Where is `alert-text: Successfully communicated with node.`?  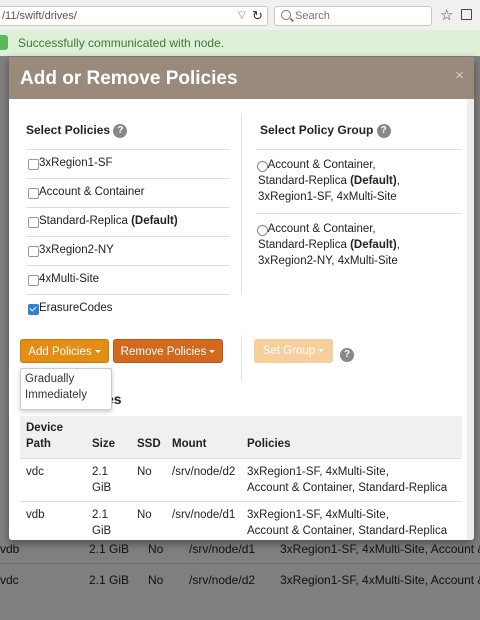
alert-text: Successfully communicated with node. is located at coordinates (121, 43).